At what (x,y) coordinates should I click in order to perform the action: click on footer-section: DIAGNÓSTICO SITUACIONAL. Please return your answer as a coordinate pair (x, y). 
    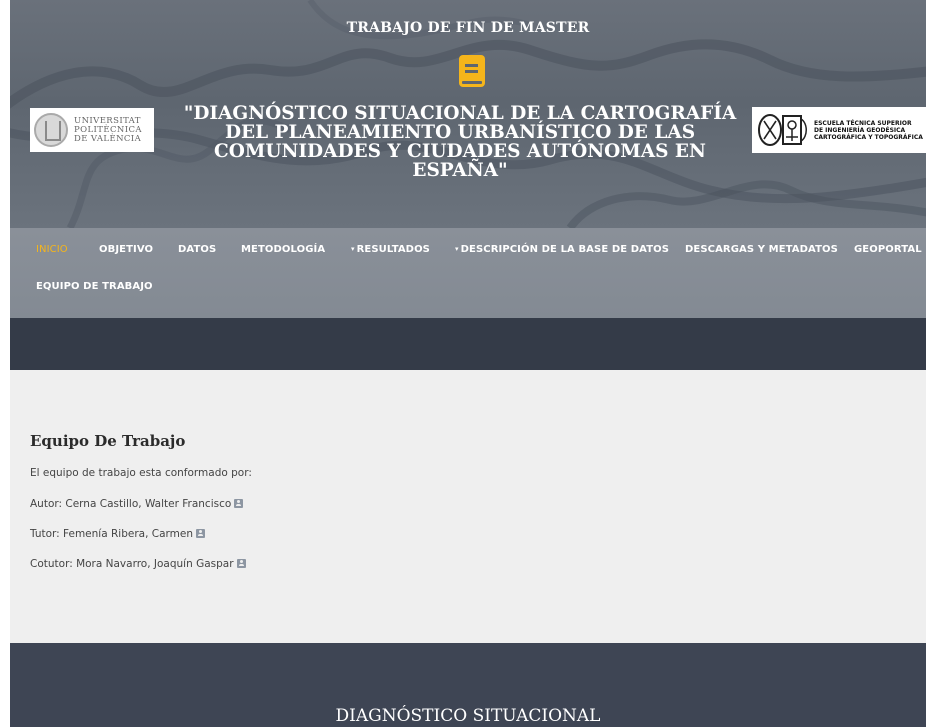
    Looking at the image, I should click on (468, 685).